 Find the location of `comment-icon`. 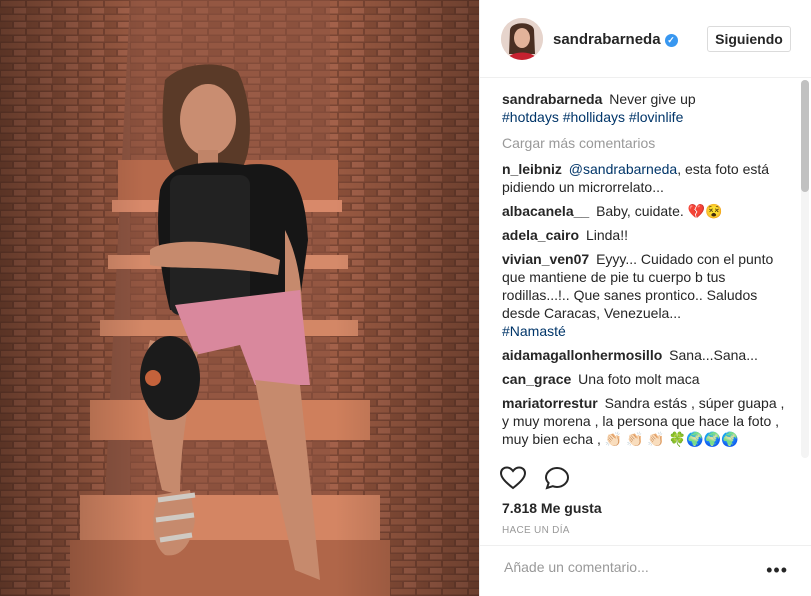

comment-icon is located at coordinates (557, 480).